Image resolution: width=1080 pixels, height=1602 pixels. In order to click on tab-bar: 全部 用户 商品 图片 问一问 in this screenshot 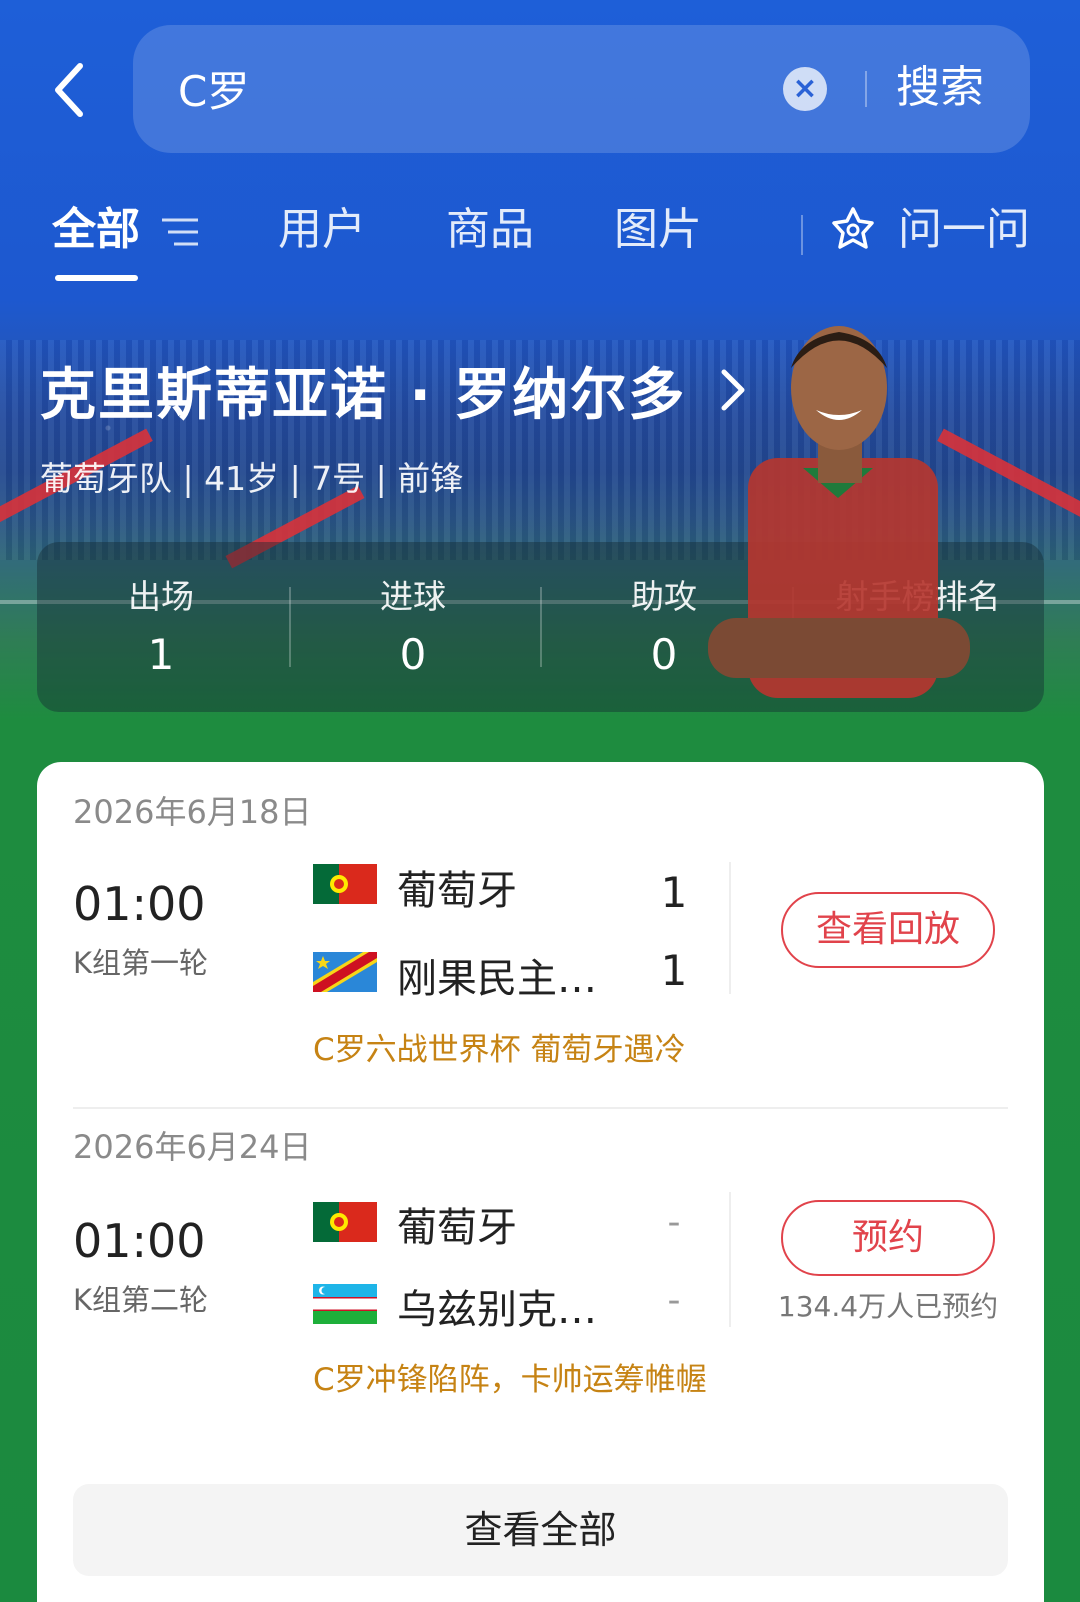, I will do `click(540, 240)`.